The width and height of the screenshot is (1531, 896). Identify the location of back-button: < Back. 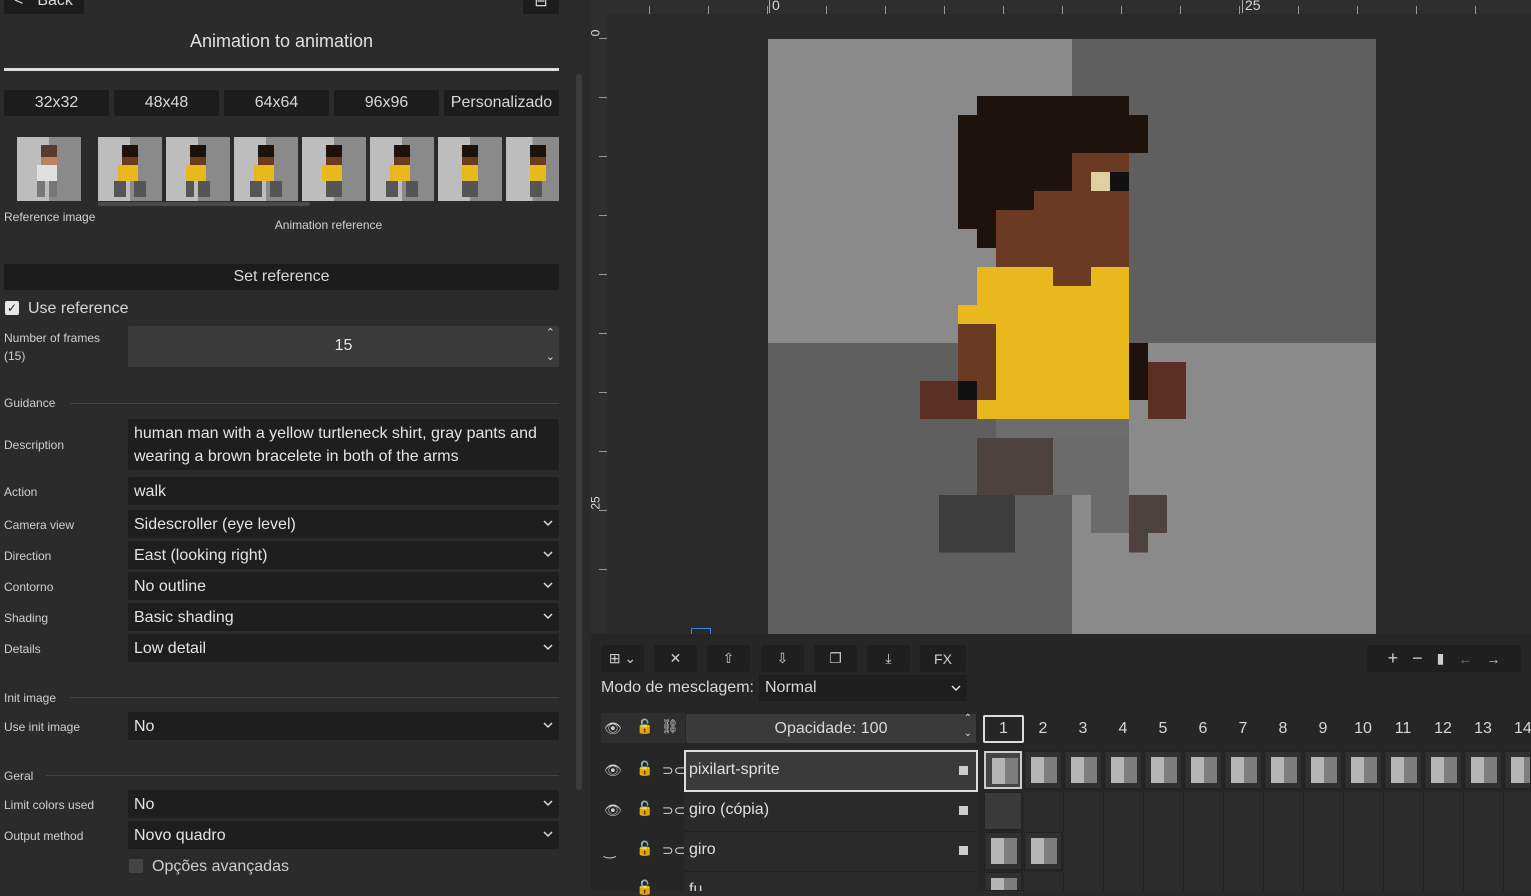
(44, 7).